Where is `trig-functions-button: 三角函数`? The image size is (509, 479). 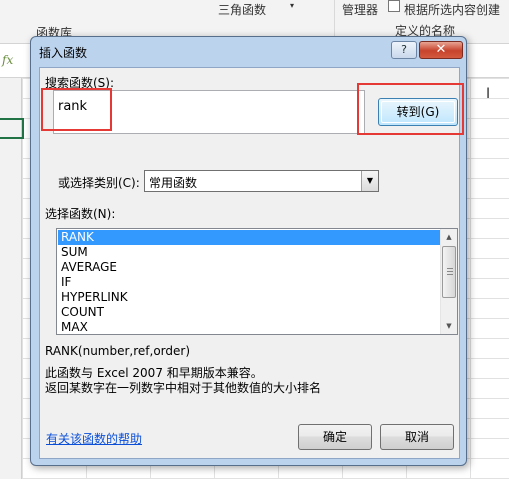 trig-functions-button: 三角函数 is located at coordinates (242, 9).